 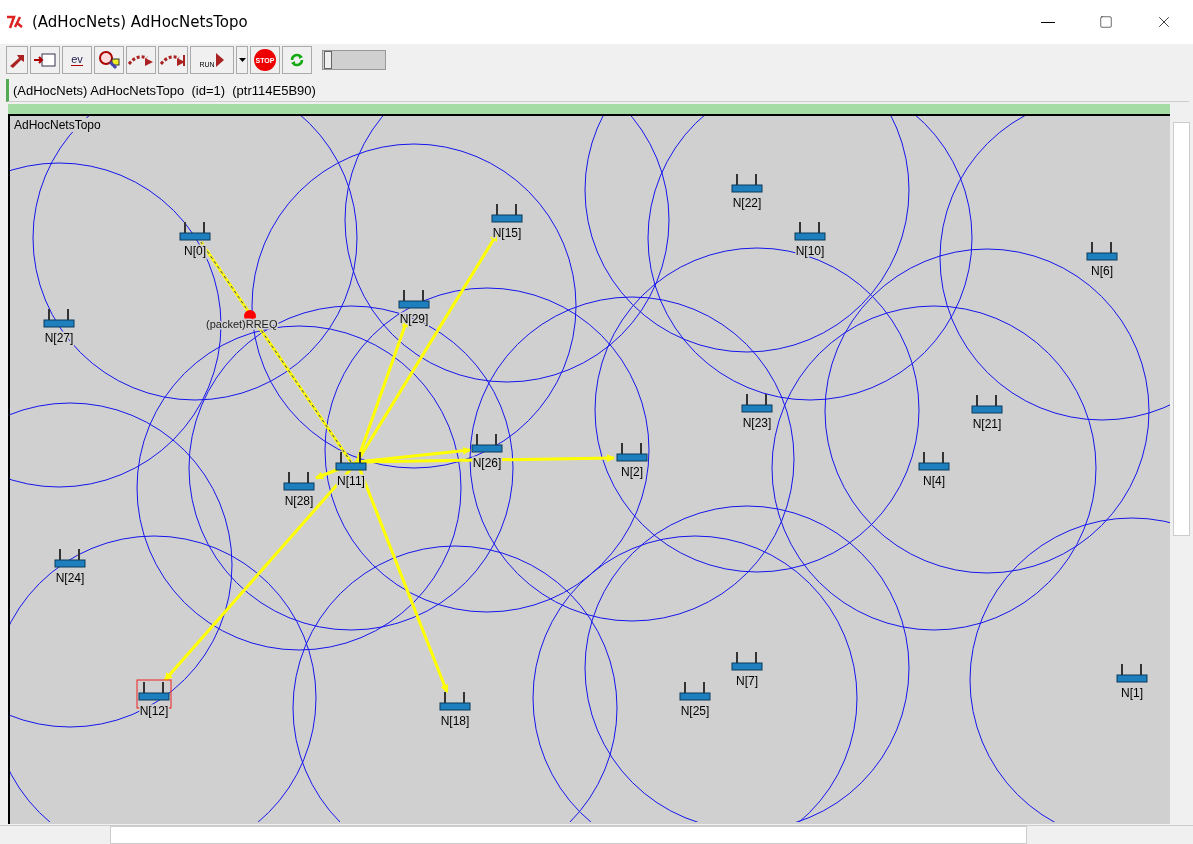 What do you see at coordinates (632, 472) in the screenshot?
I see `node-label: N[2]` at bounding box center [632, 472].